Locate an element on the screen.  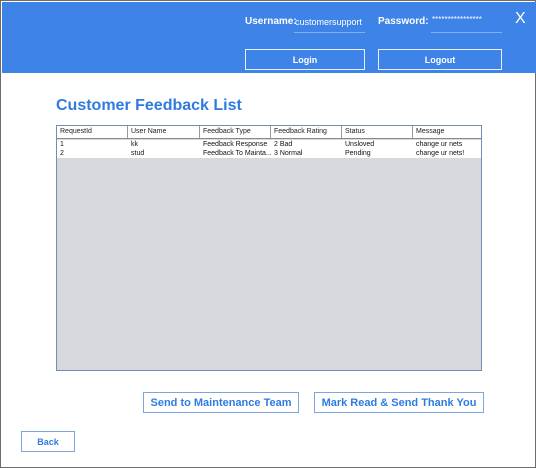
cell-status: Pending is located at coordinates (358, 153).